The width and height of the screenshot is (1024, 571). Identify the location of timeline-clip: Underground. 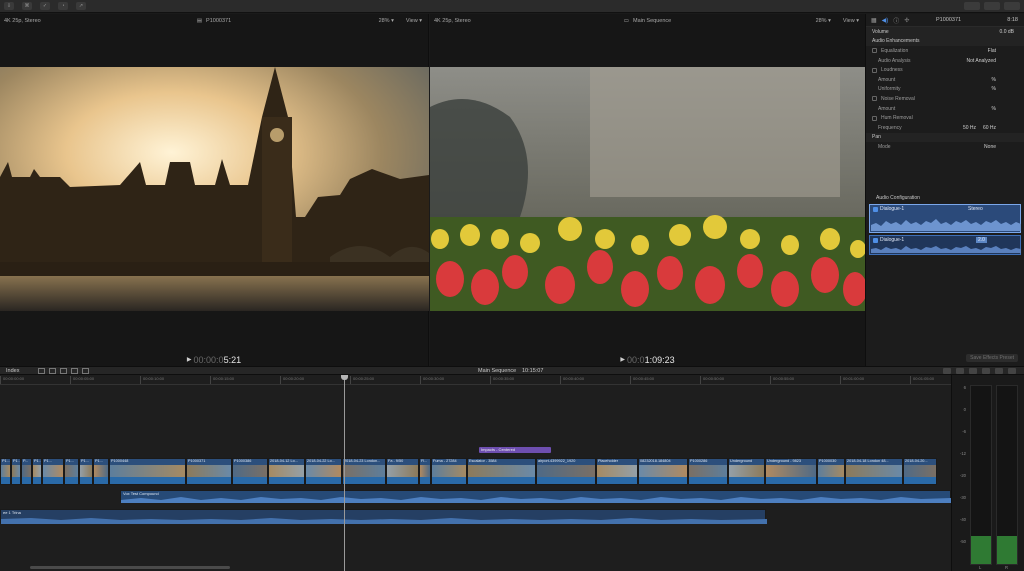
(746, 471).